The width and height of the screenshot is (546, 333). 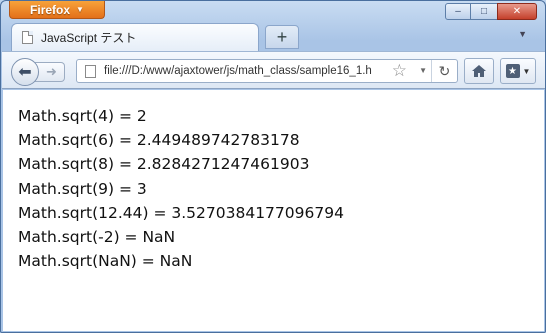 I want to click on output-line: Math.sqrt(4) = 2, so click(x=82, y=116).